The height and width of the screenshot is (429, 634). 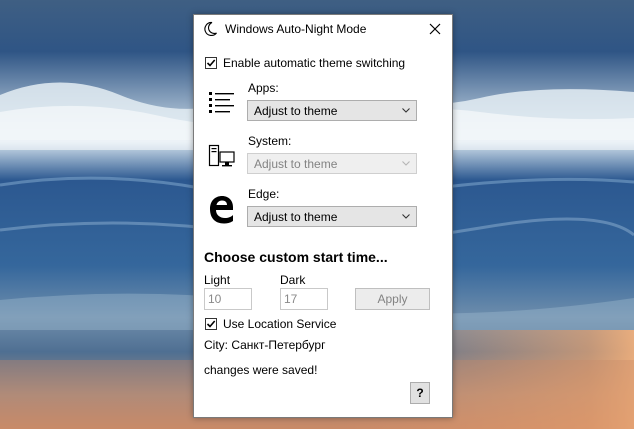 What do you see at coordinates (221, 102) in the screenshot?
I see `list-icon` at bounding box center [221, 102].